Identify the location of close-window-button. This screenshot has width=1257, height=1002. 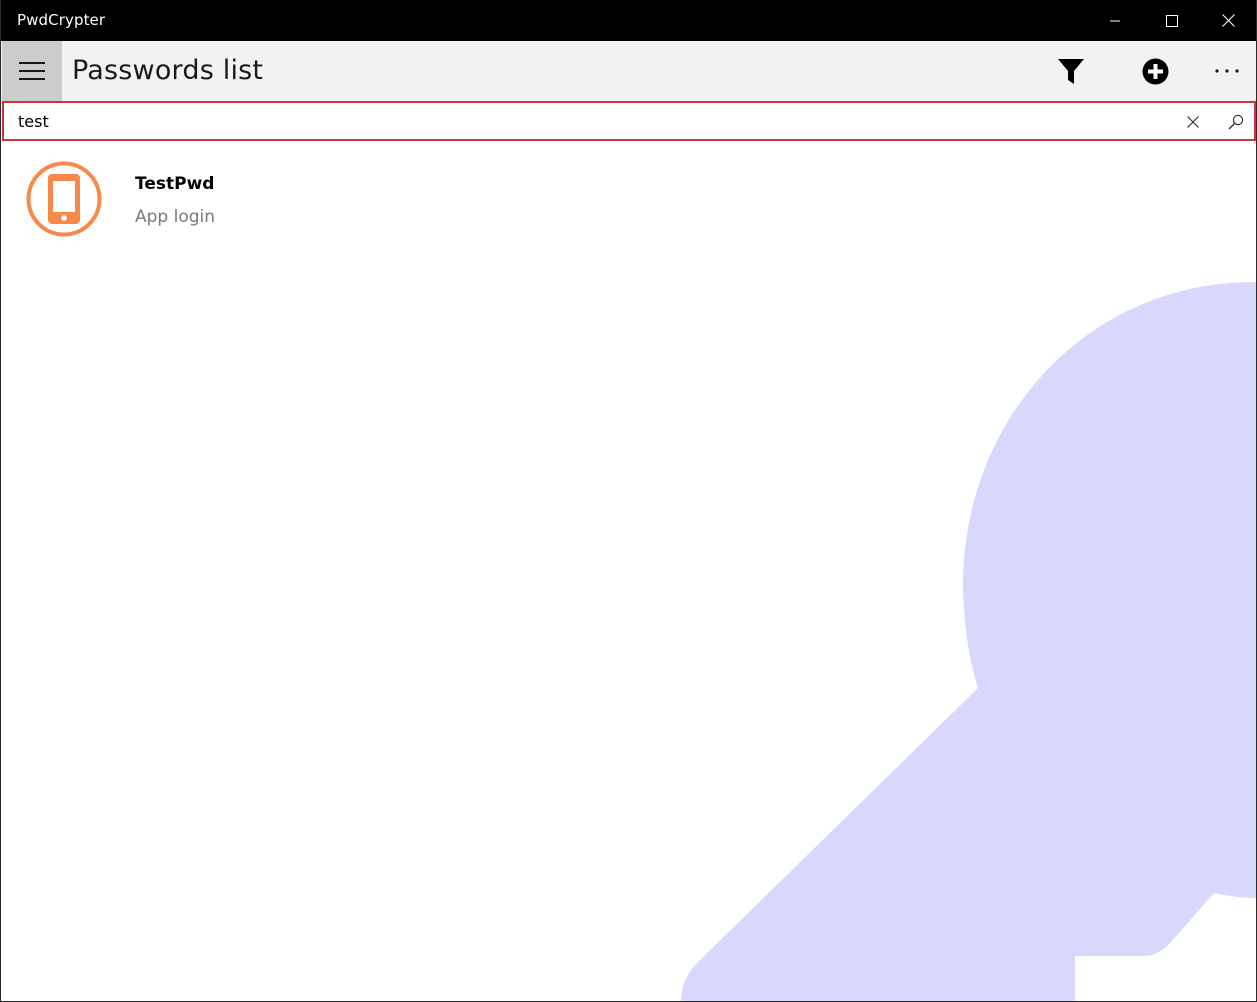
(1228, 20).